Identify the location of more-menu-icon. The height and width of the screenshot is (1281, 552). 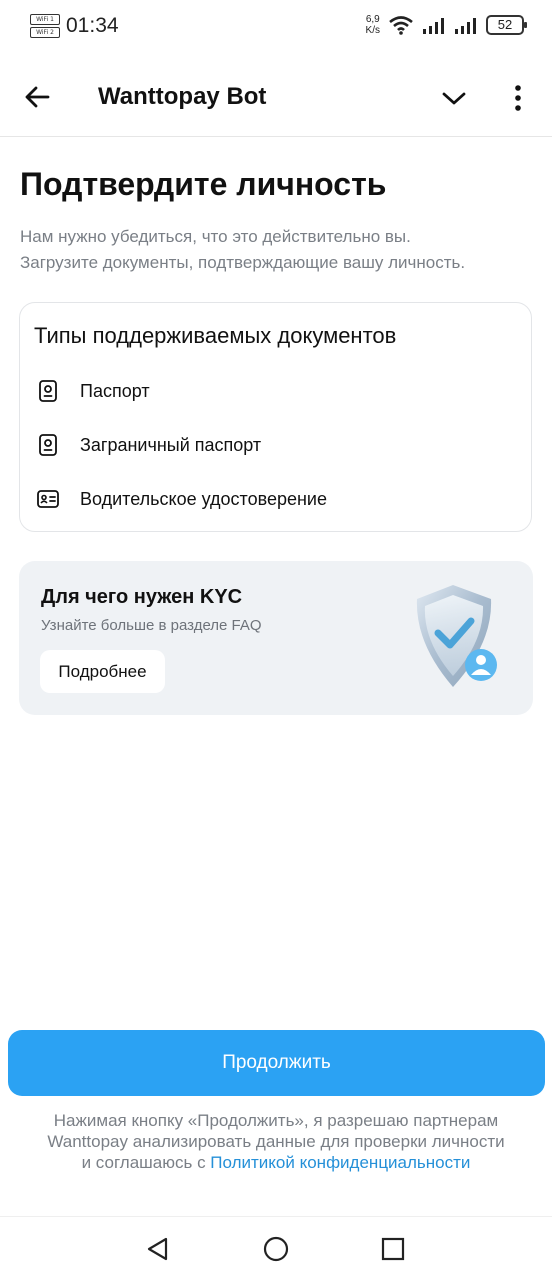
(518, 98).